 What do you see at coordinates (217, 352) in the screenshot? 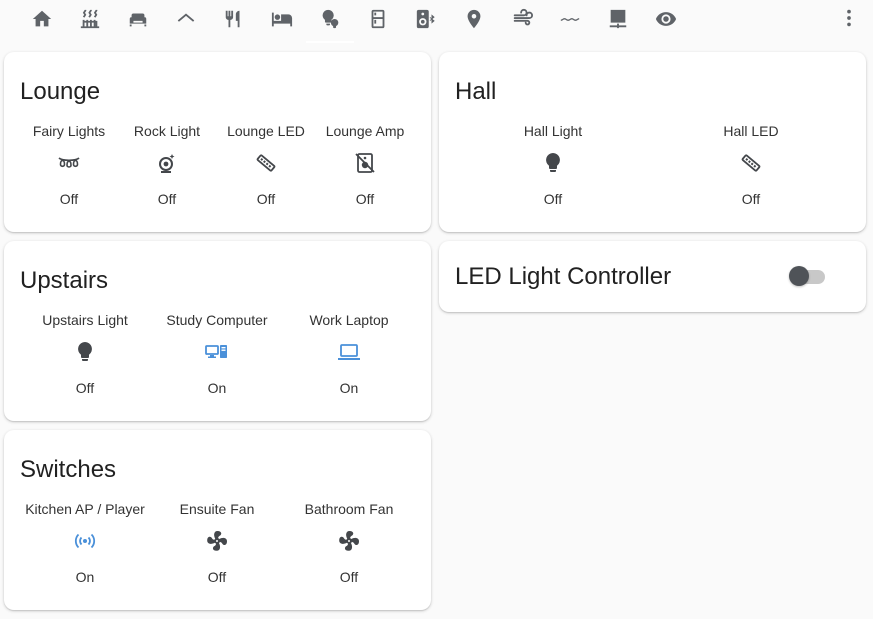
I see `desktop-tower-monitor-icon` at bounding box center [217, 352].